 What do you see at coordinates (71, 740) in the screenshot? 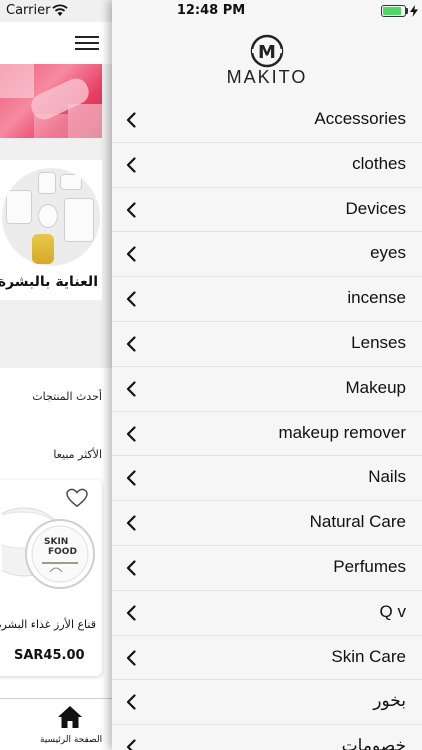
I see `tab-home-label: الصفحة الرئيسية` at bounding box center [71, 740].